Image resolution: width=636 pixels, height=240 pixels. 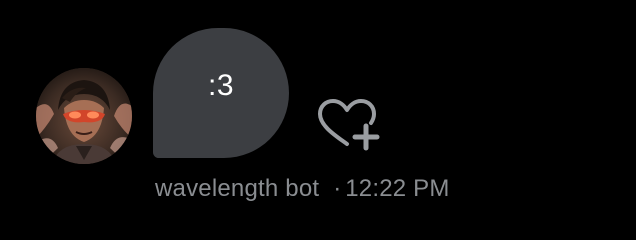 I want to click on heart-plus-icon, so click(x=349, y=125).